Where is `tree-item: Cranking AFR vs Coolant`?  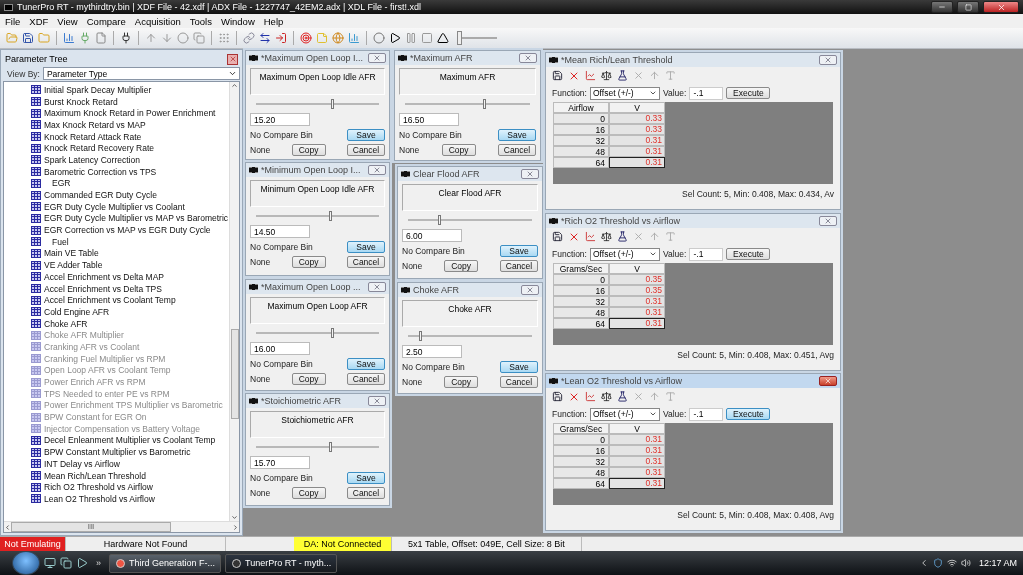
tree-item: Cranking AFR vs Coolant is located at coordinates (130, 347).